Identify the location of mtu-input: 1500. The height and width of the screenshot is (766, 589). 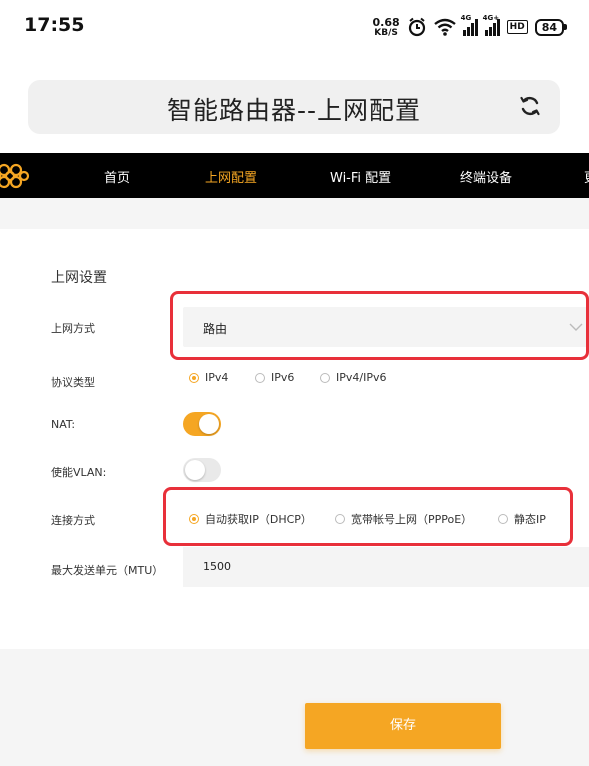
(386, 567).